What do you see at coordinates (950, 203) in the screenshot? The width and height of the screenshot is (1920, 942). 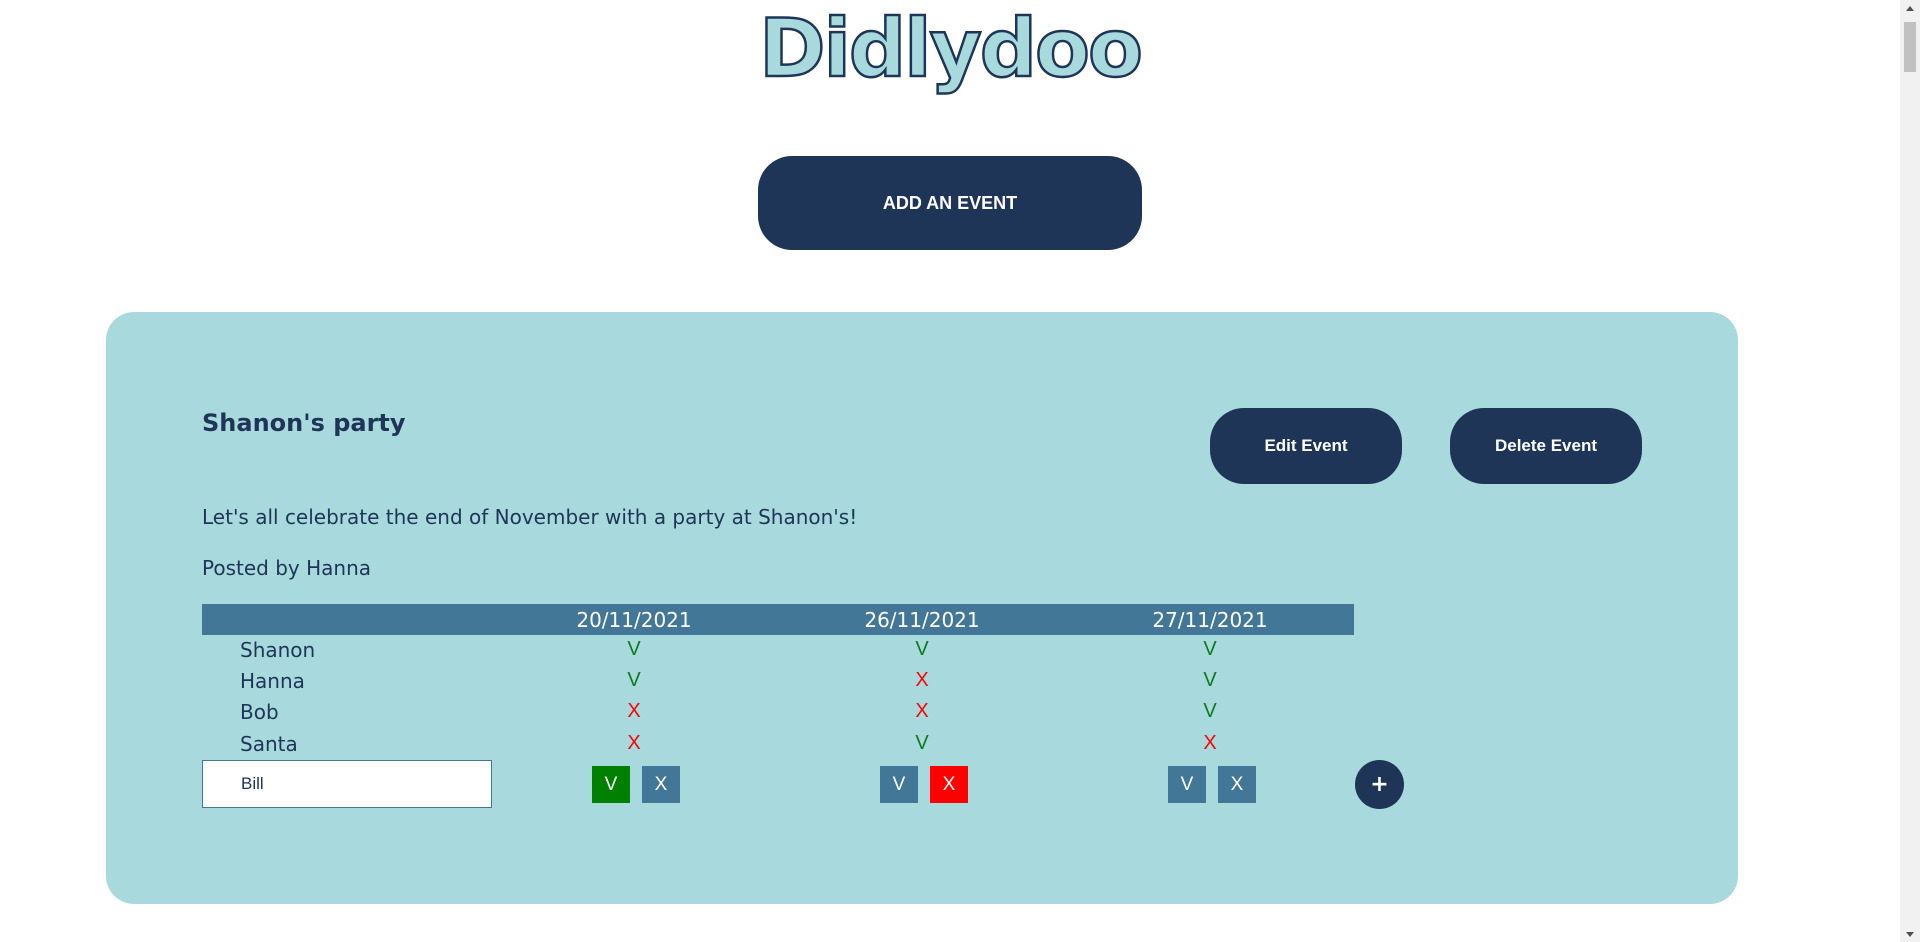 I see `add-event-button: ADD AN EVENT` at bounding box center [950, 203].